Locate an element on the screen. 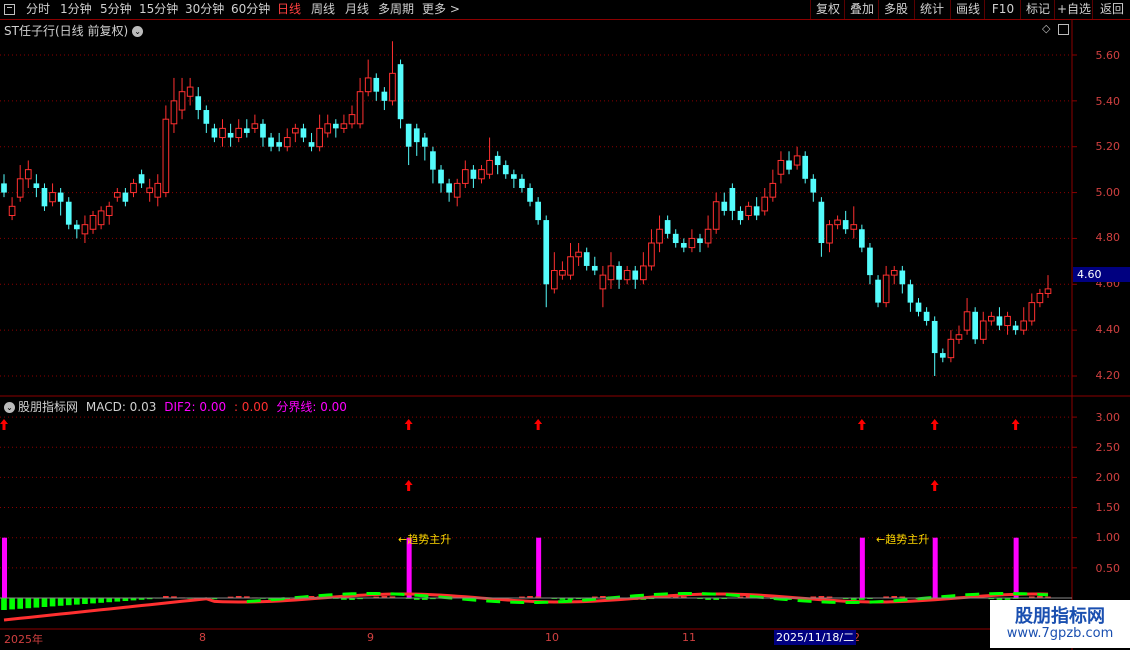 The image size is (1130, 650). price-tick: 4.20 is located at coordinates (1108, 375).